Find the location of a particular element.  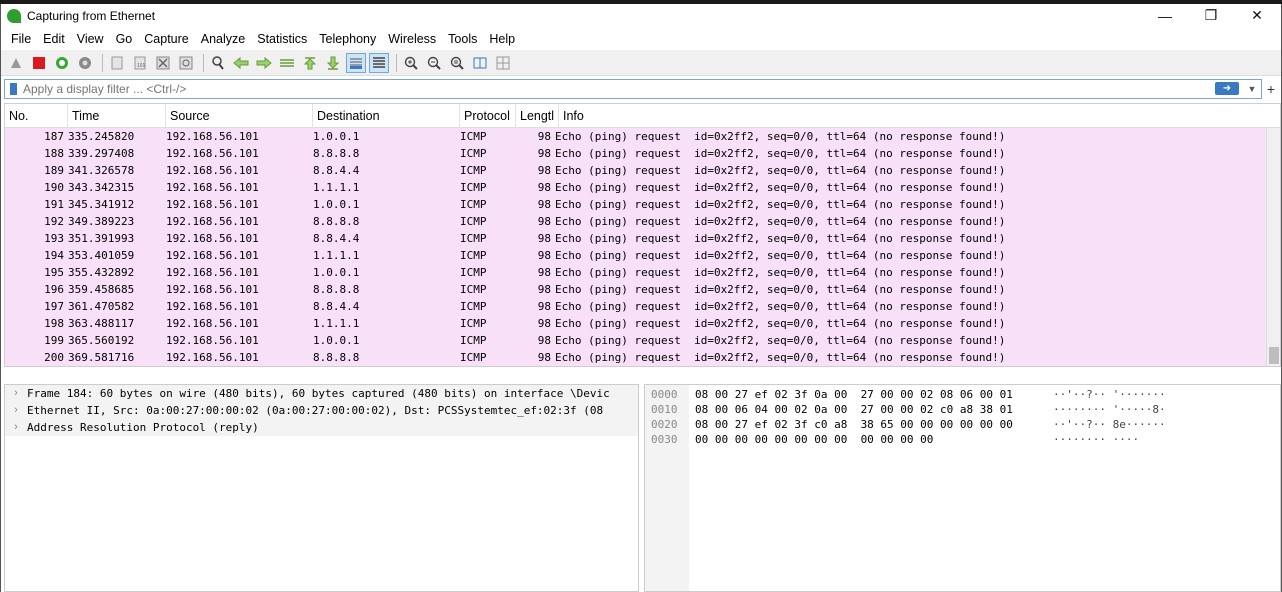

restore-icon: ❐ is located at coordinates (1211, 15).